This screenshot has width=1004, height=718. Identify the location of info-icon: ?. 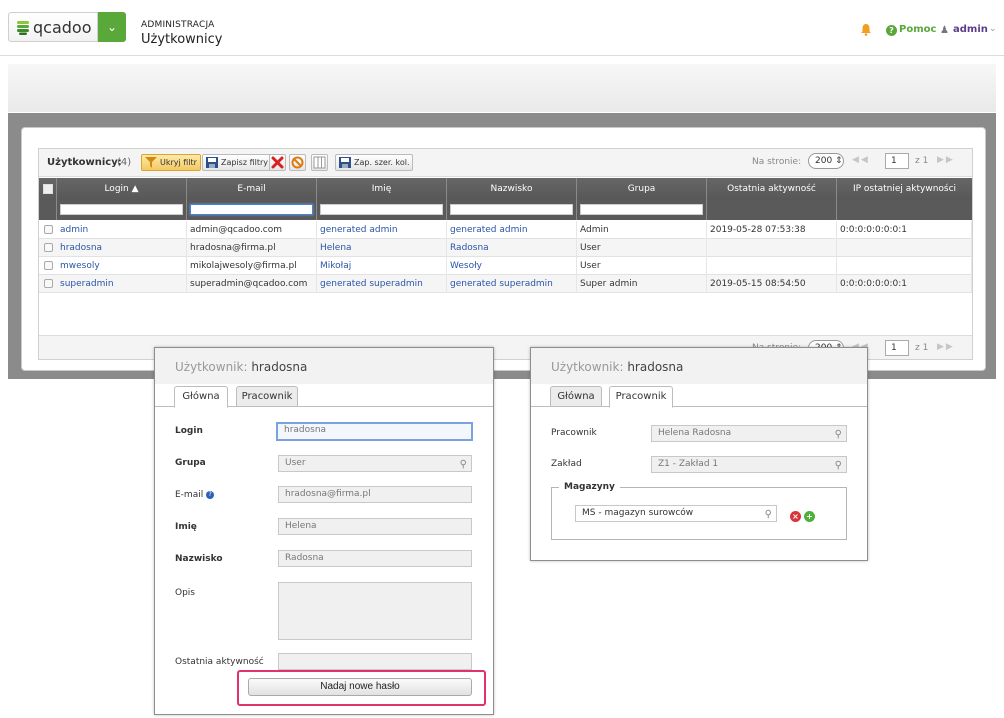
(210, 495).